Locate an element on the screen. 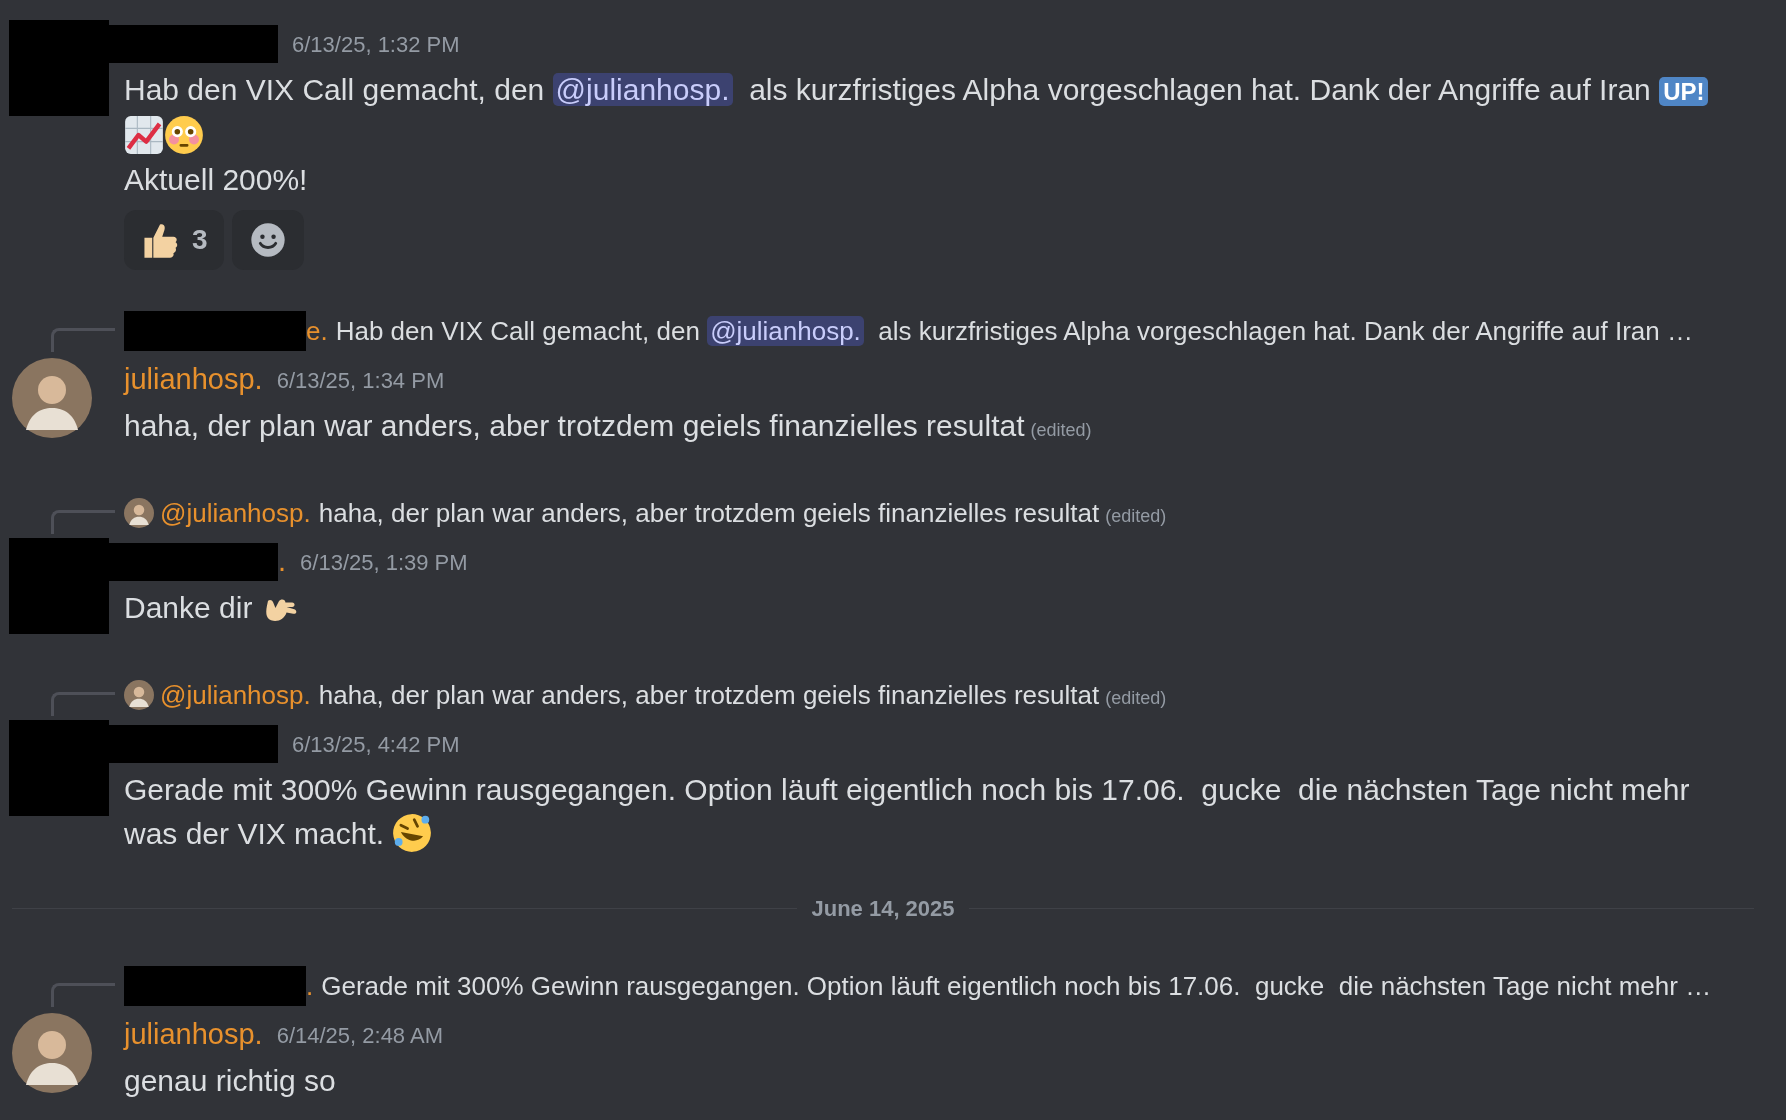 Image resolution: width=1786 pixels, height=1120 pixels. flushed-face-emoji is located at coordinates (184, 135).